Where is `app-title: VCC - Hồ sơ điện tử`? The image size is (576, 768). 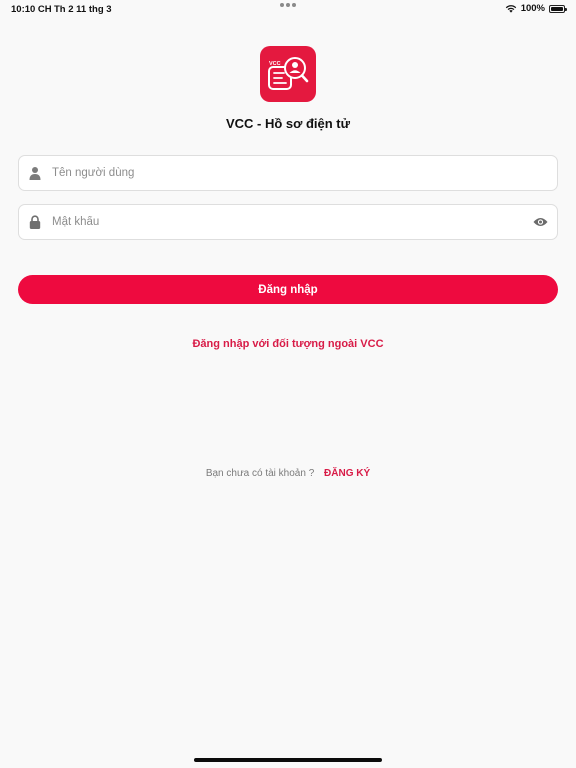
app-title: VCC - Hồ sơ điện tử is located at coordinates (288, 123).